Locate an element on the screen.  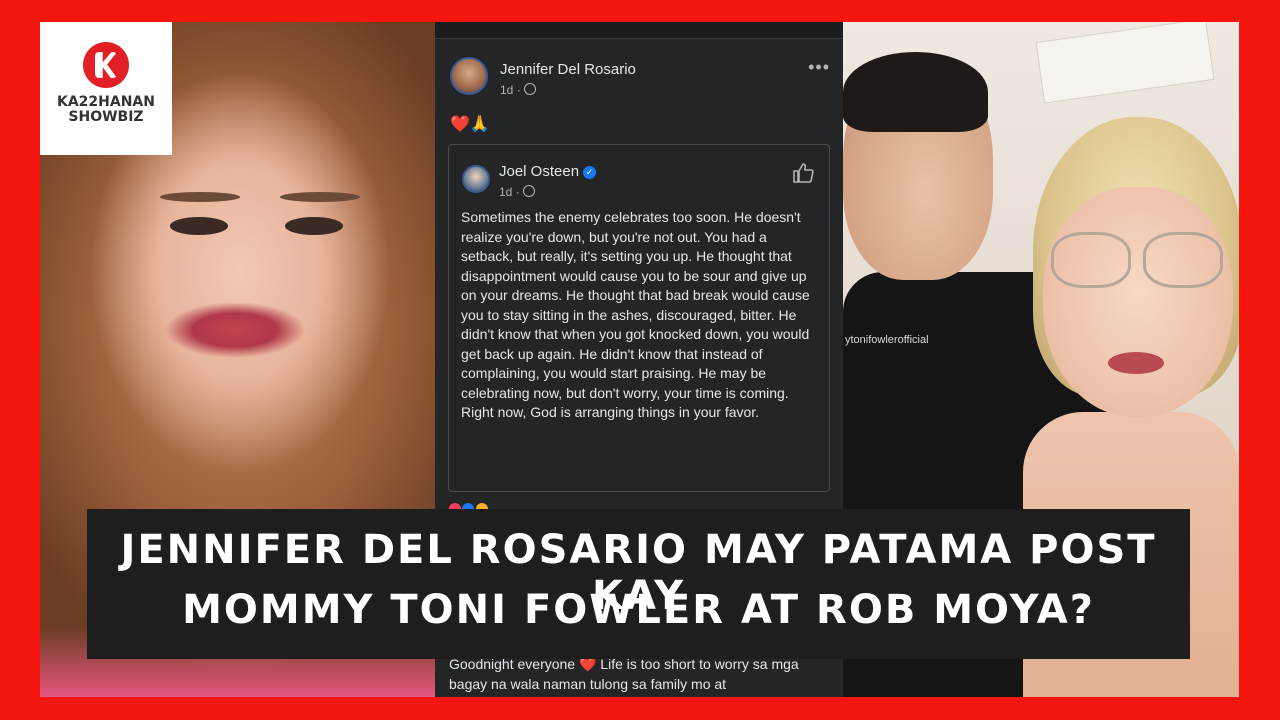
woman-lips is located at coordinates (1136, 363).